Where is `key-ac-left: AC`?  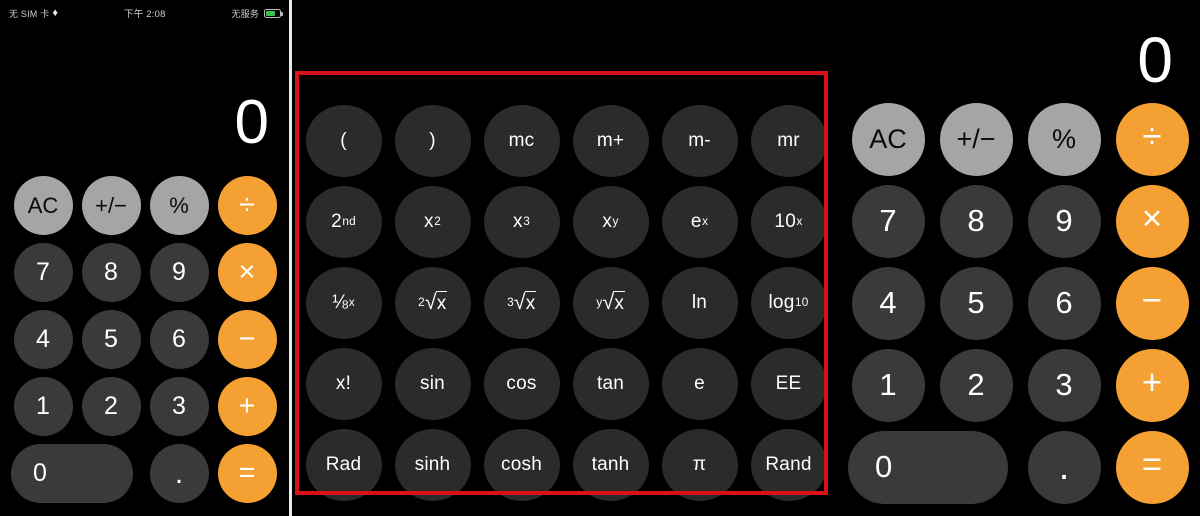 key-ac-left: AC is located at coordinates (43, 205).